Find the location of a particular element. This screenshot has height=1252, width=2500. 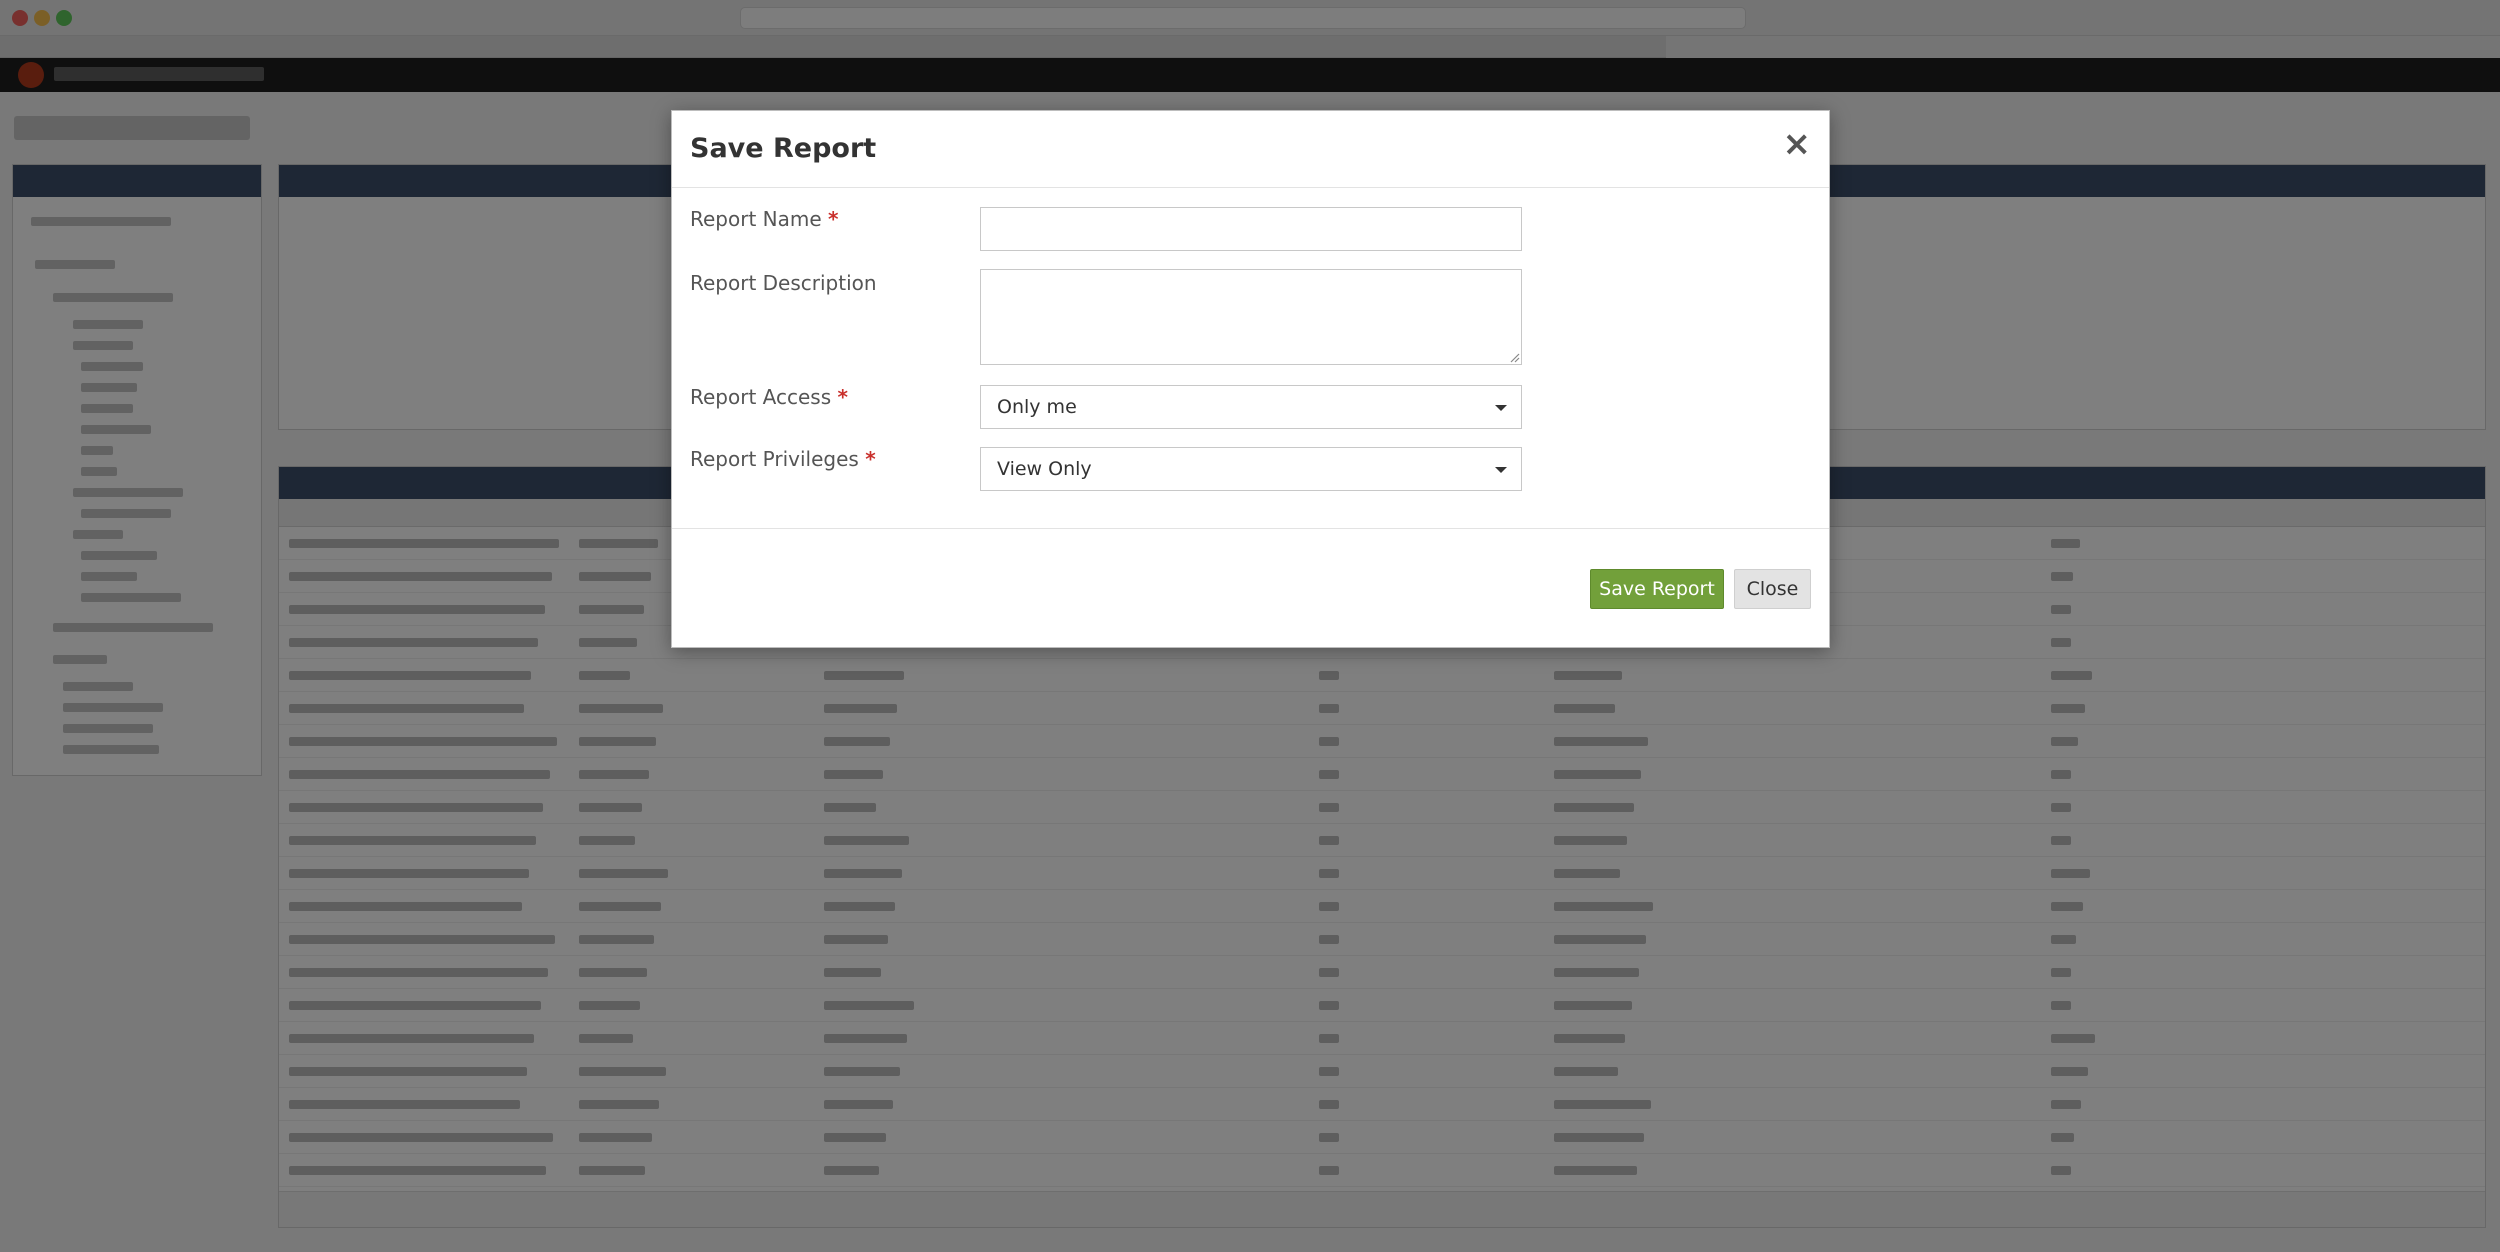

report-privileges-label: Report Privileges * is located at coordinates (783, 459).